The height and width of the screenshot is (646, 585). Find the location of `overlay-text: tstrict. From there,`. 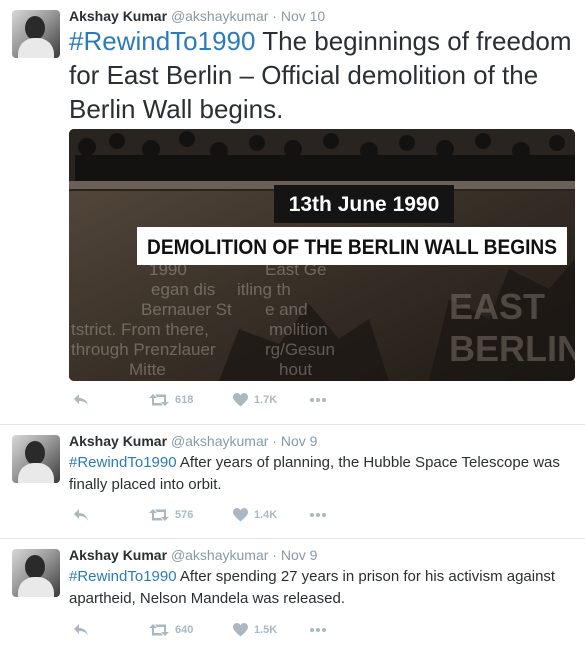

overlay-text: tstrict. From there, is located at coordinates (140, 329).